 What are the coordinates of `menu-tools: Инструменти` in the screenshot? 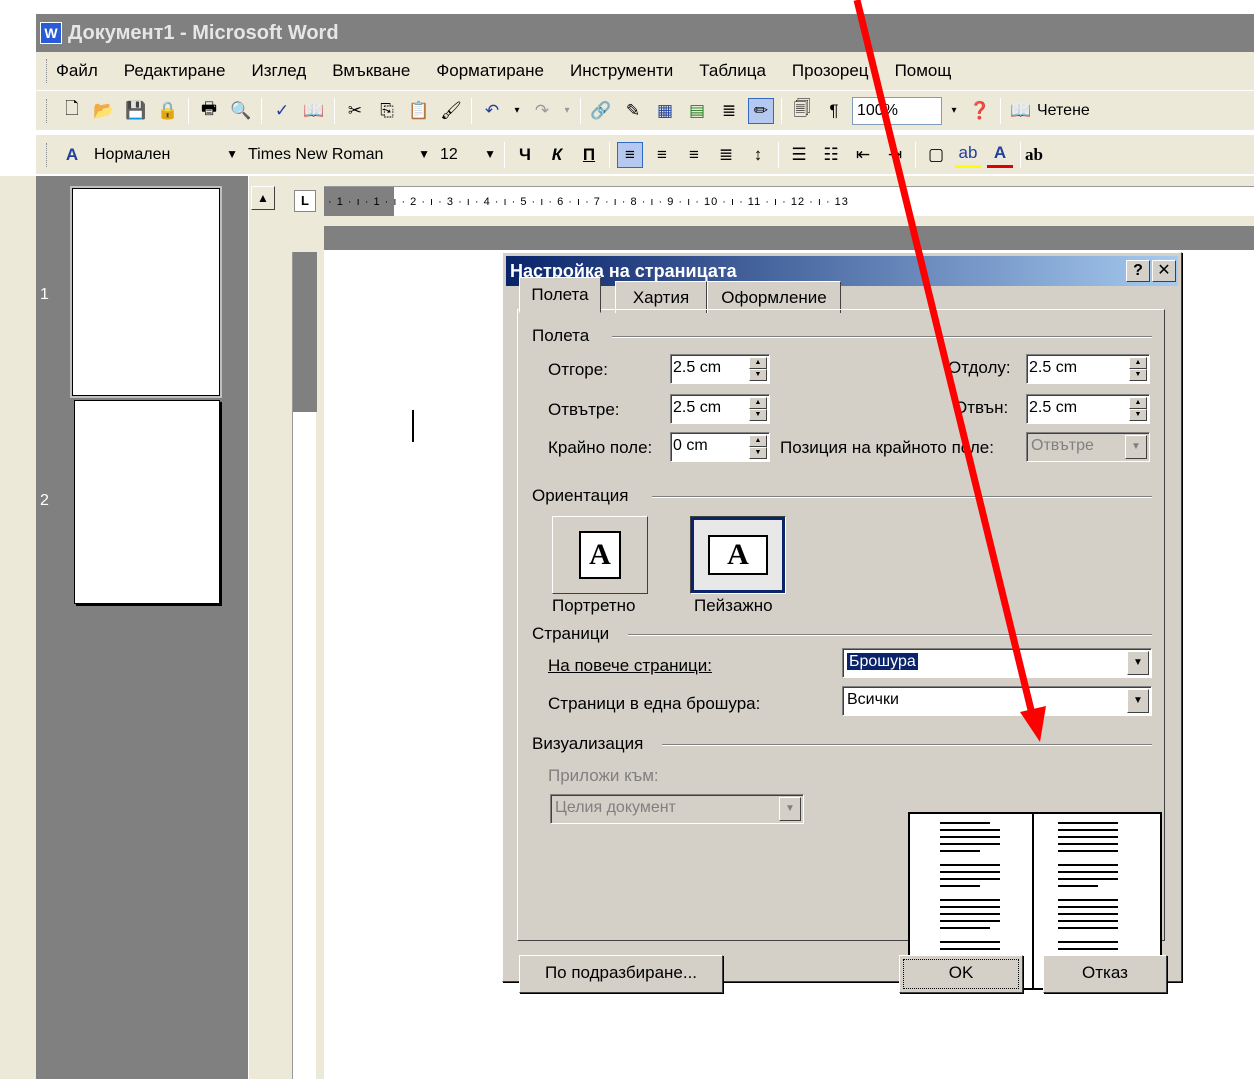 It's located at (621, 71).